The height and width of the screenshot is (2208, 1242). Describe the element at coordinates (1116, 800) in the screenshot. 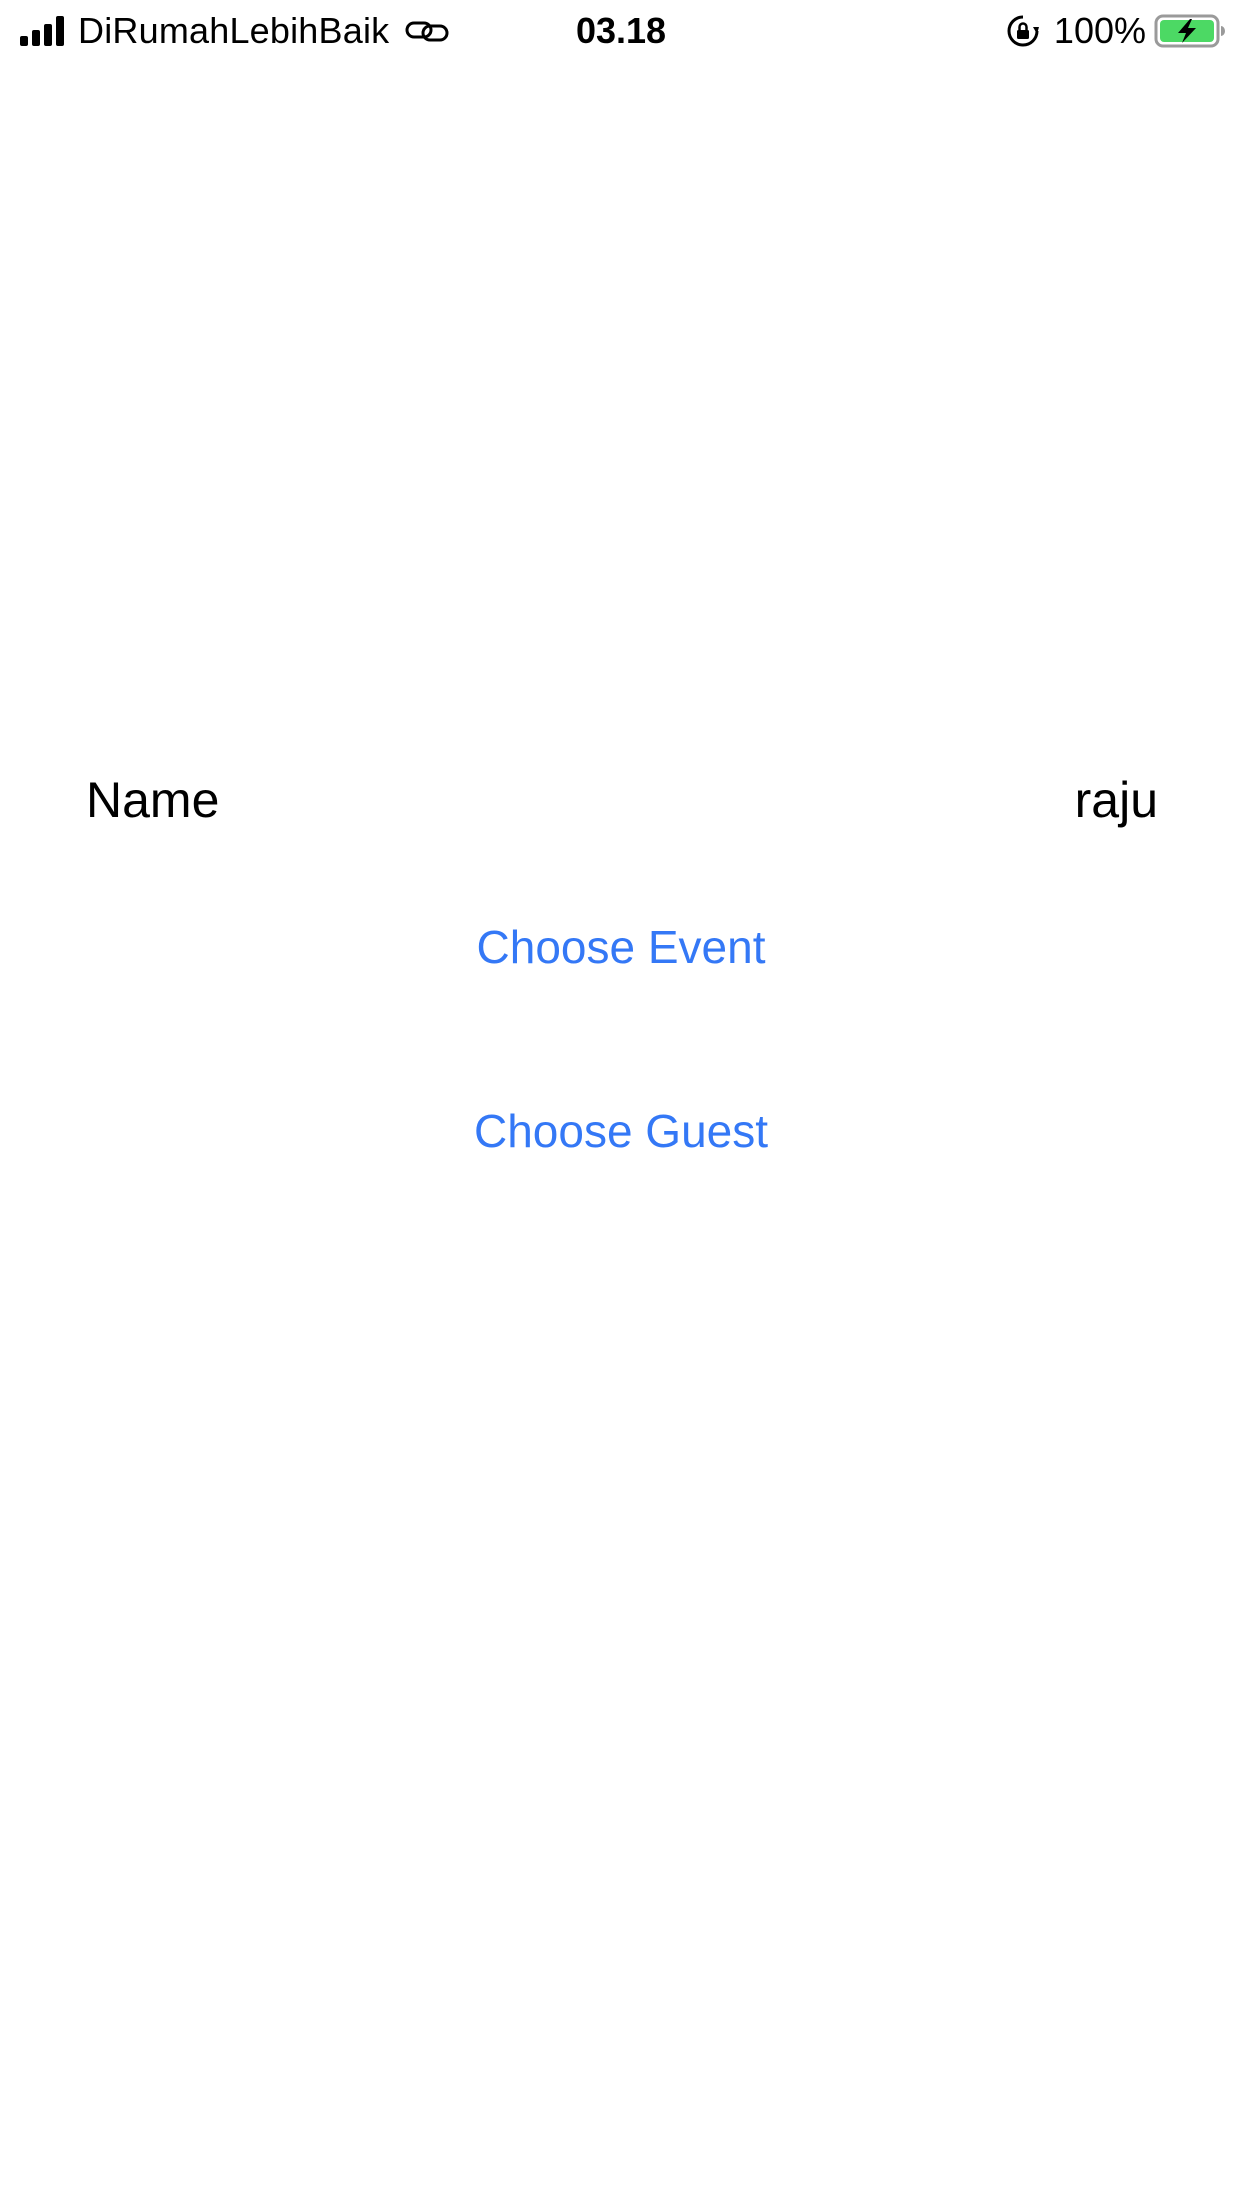

I see `name-value: raju` at that location.